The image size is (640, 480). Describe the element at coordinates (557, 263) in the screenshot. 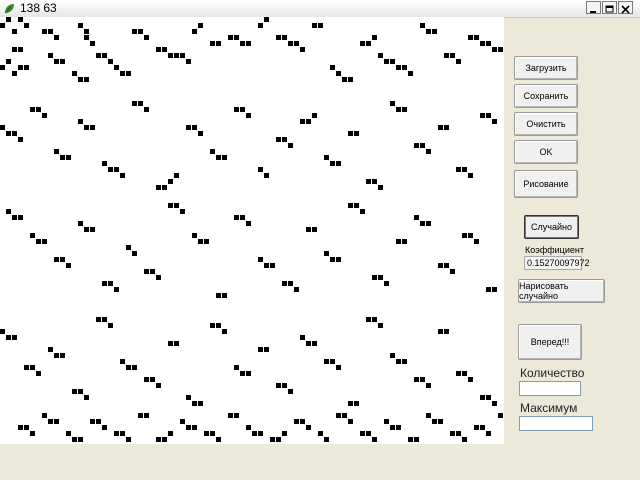

I see `coefficient-field: 0.15270097972` at that location.